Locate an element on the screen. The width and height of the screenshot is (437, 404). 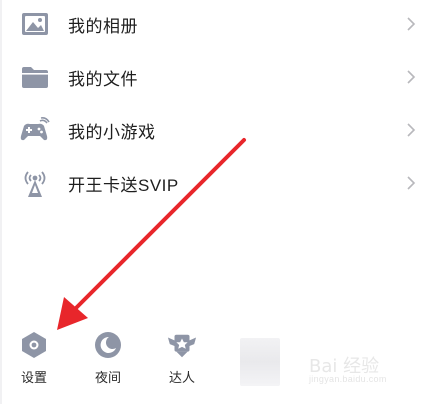
moon-icon is located at coordinates (108, 345).